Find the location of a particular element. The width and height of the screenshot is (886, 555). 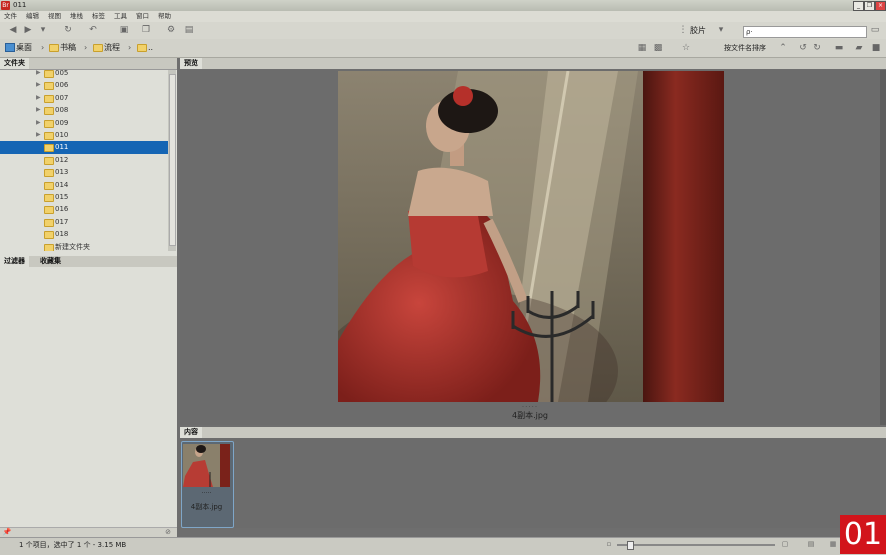

tree-folder-item: 018 is located at coordinates (84, 234).